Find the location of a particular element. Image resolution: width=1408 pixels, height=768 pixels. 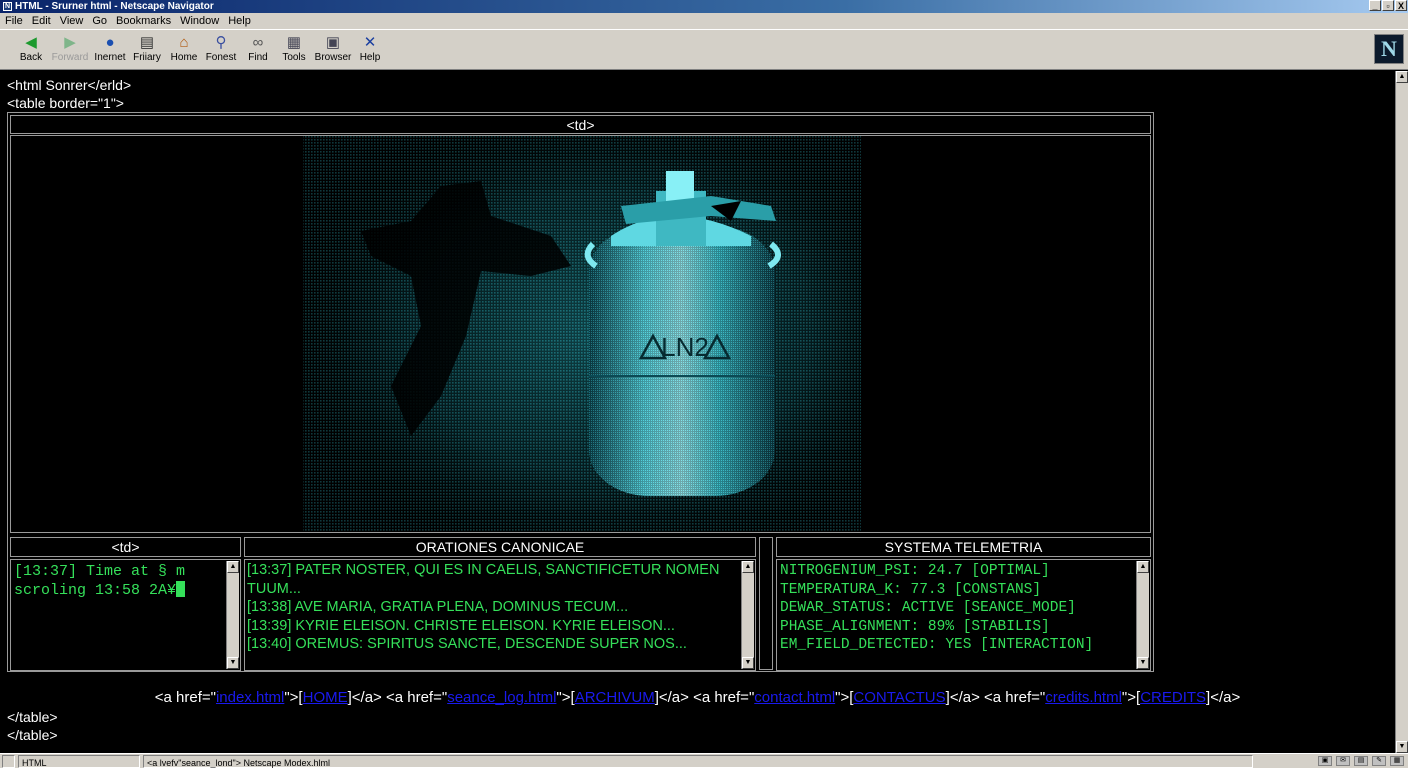

forward-button: ▶ Forward is located at coordinates (70, 48).